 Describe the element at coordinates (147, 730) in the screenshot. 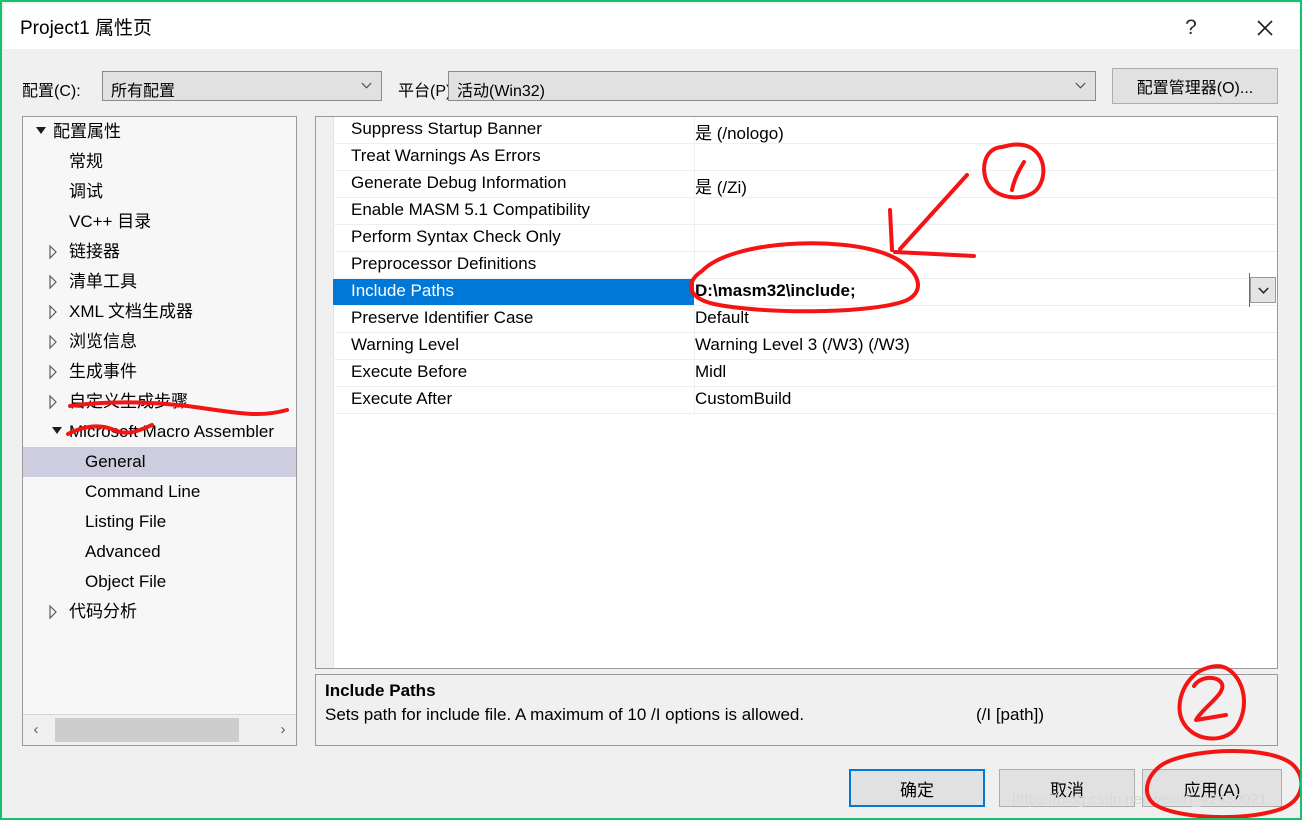

I see `scrollbar-thumb` at that location.